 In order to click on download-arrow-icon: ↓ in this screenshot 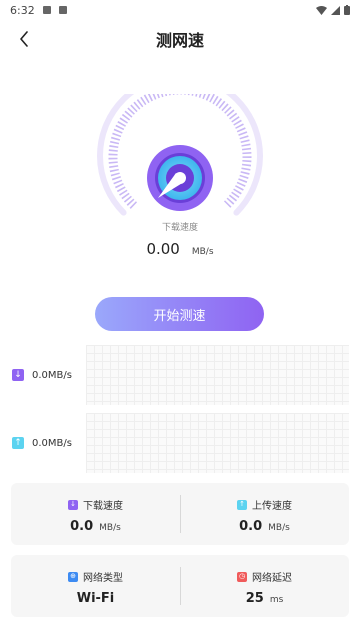, I will do `click(18, 375)`.